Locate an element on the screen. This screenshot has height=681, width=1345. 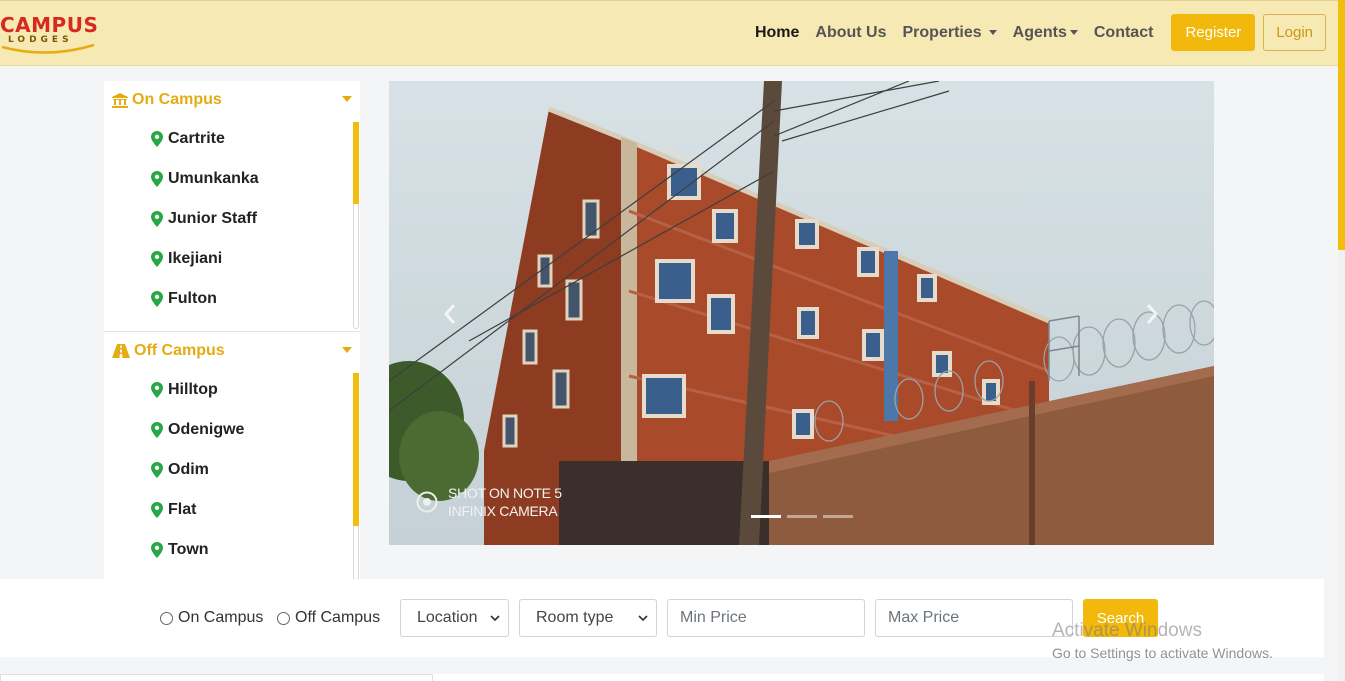
nav-agents-label: Agents is located at coordinates (1039, 32).